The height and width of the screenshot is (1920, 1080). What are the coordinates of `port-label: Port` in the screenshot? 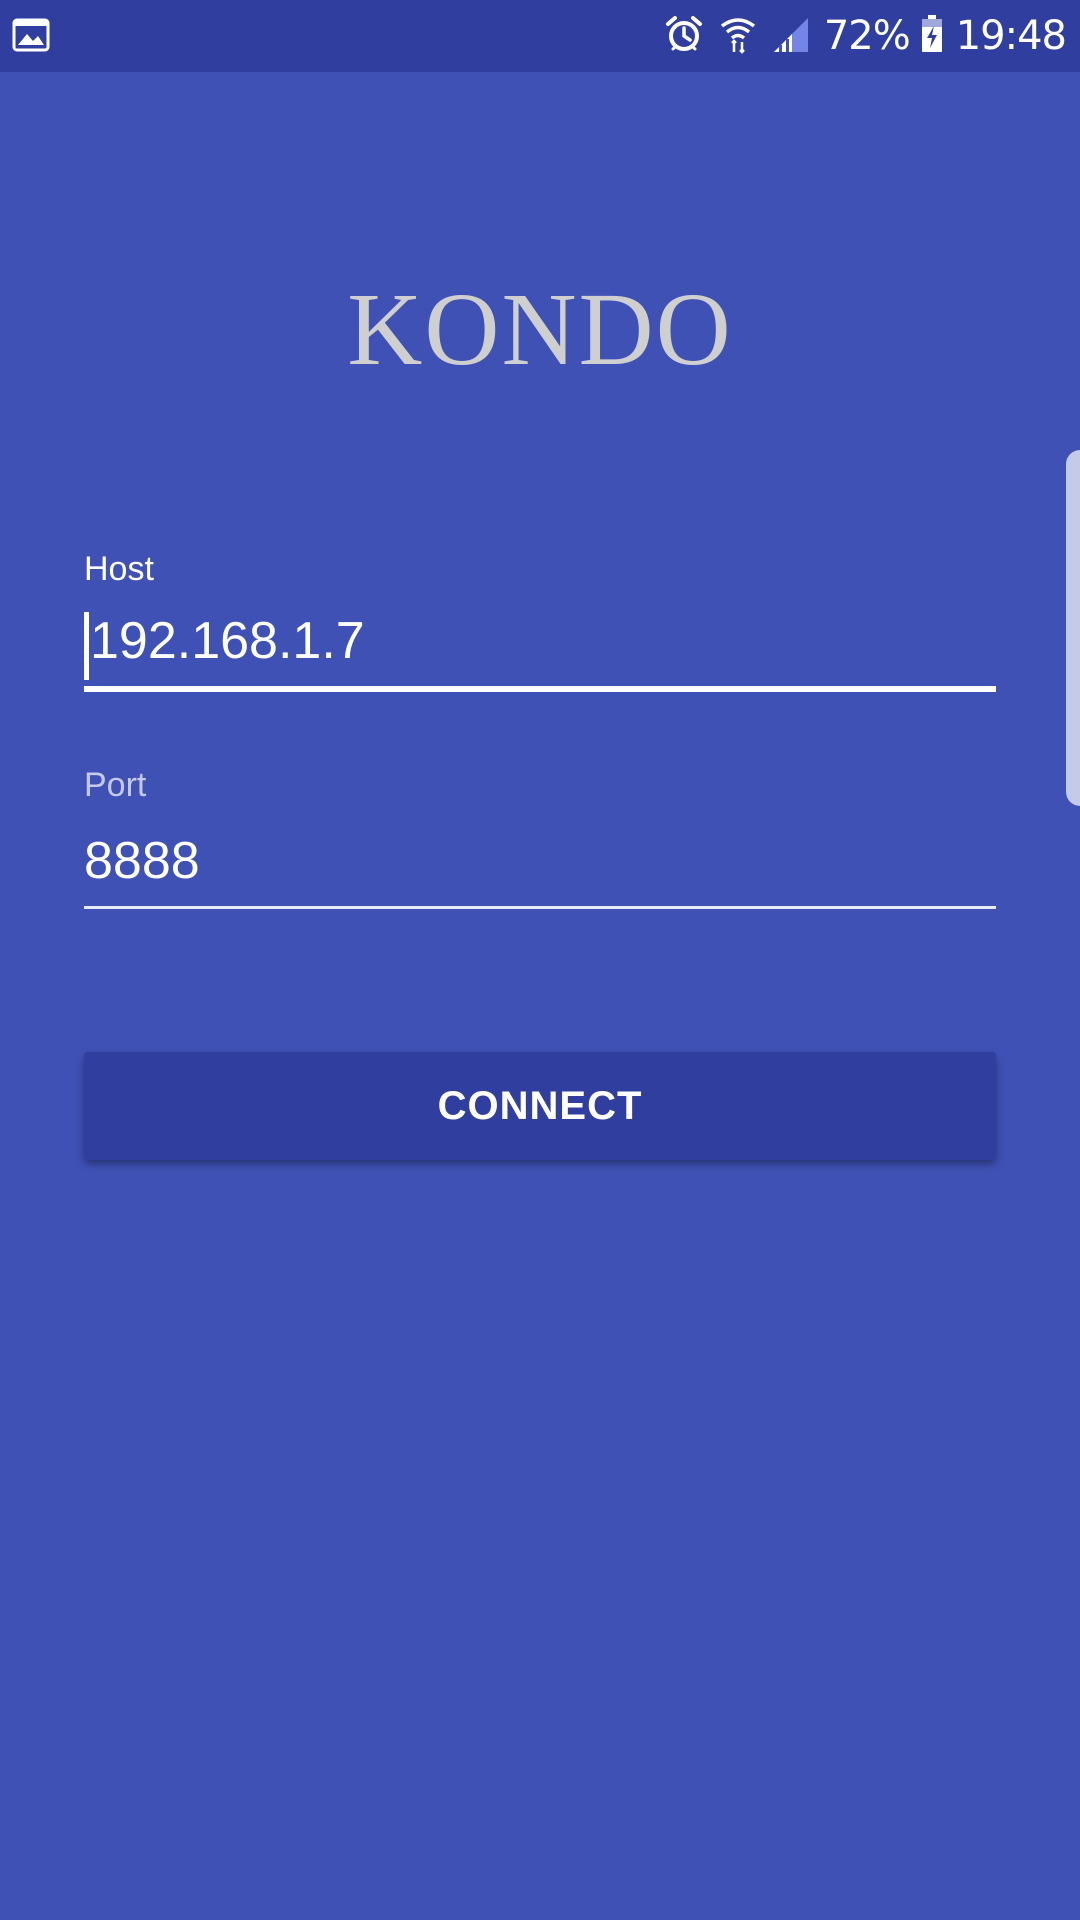 It's located at (115, 785).